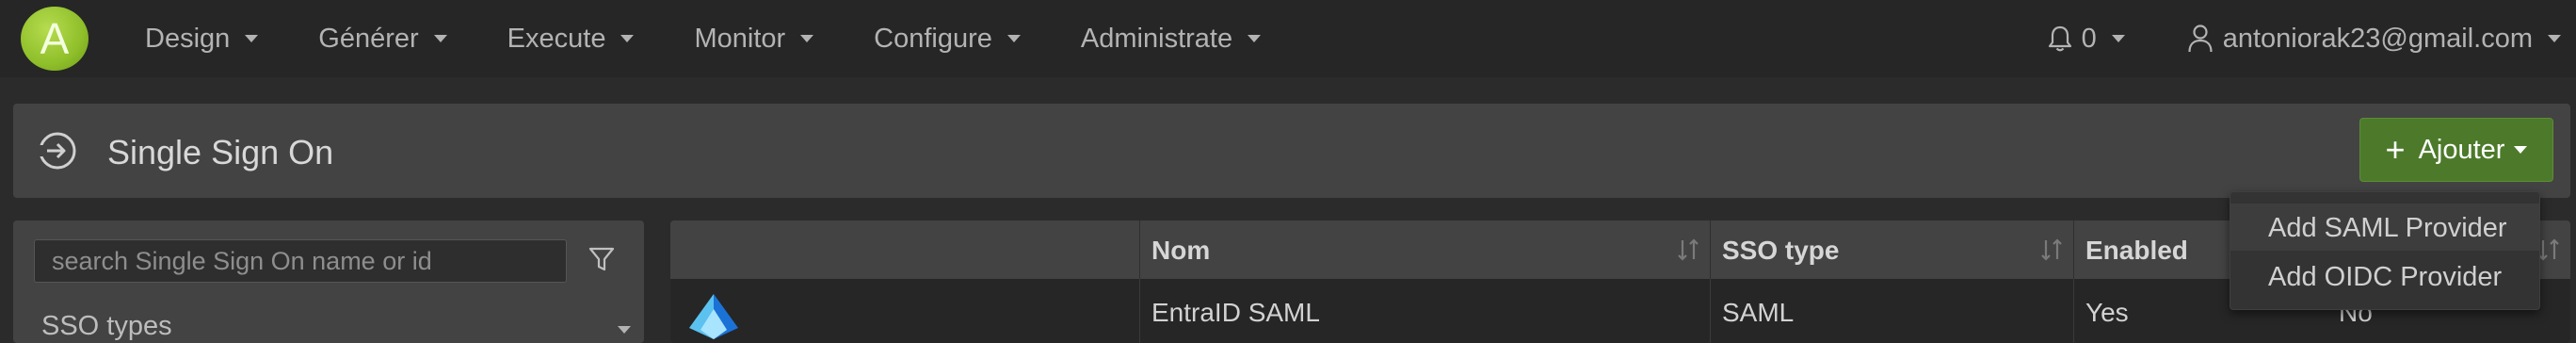  Describe the element at coordinates (57, 151) in the screenshot. I see `sign-in-icon` at that location.